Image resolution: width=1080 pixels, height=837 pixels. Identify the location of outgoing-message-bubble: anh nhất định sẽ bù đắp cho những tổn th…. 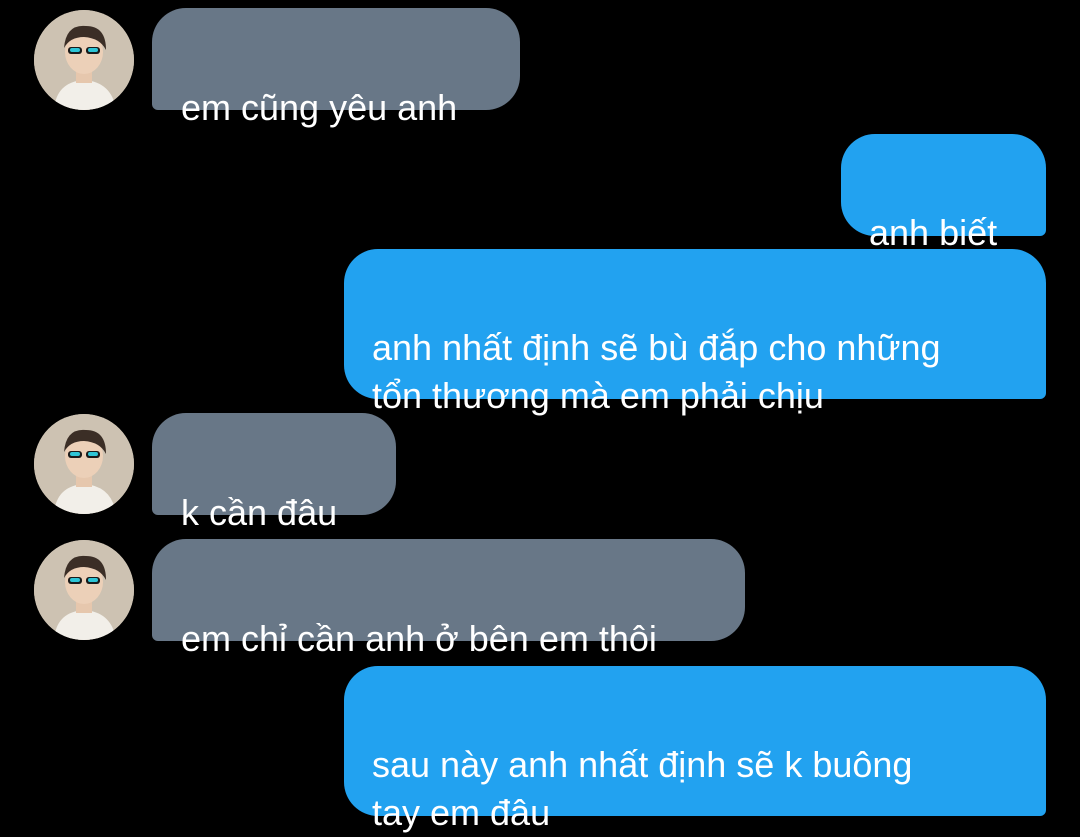
(695, 332).